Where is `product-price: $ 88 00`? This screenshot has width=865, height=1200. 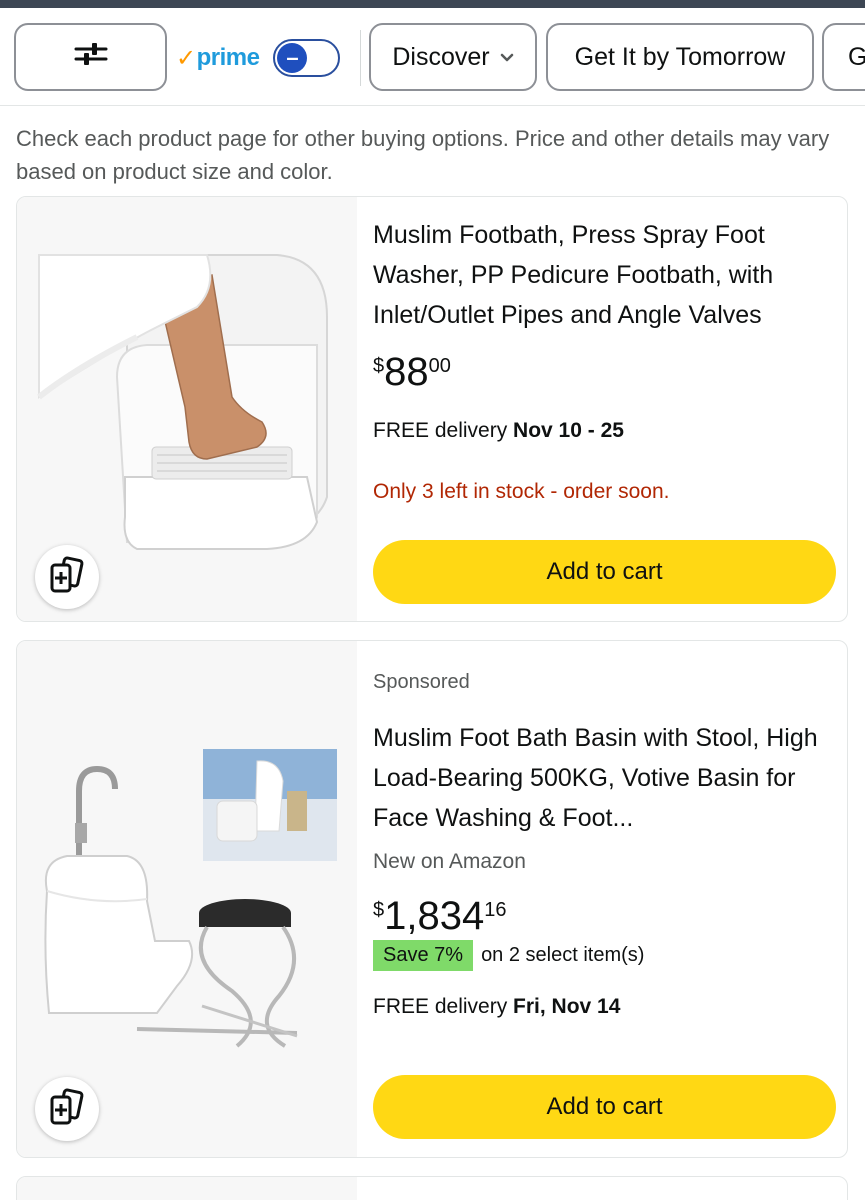 product-price: $ 88 00 is located at coordinates (412, 372).